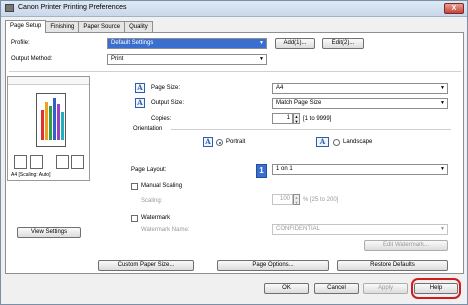  I want to click on output-size-select: Match Page Size ▼, so click(360, 103).